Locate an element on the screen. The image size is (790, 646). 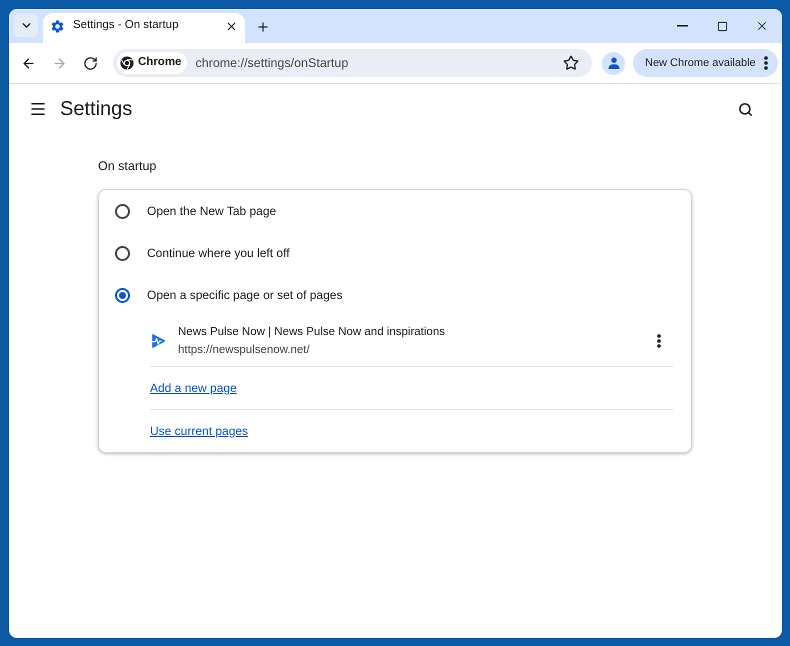
tab-title: Settings - On startup is located at coordinates (125, 26).